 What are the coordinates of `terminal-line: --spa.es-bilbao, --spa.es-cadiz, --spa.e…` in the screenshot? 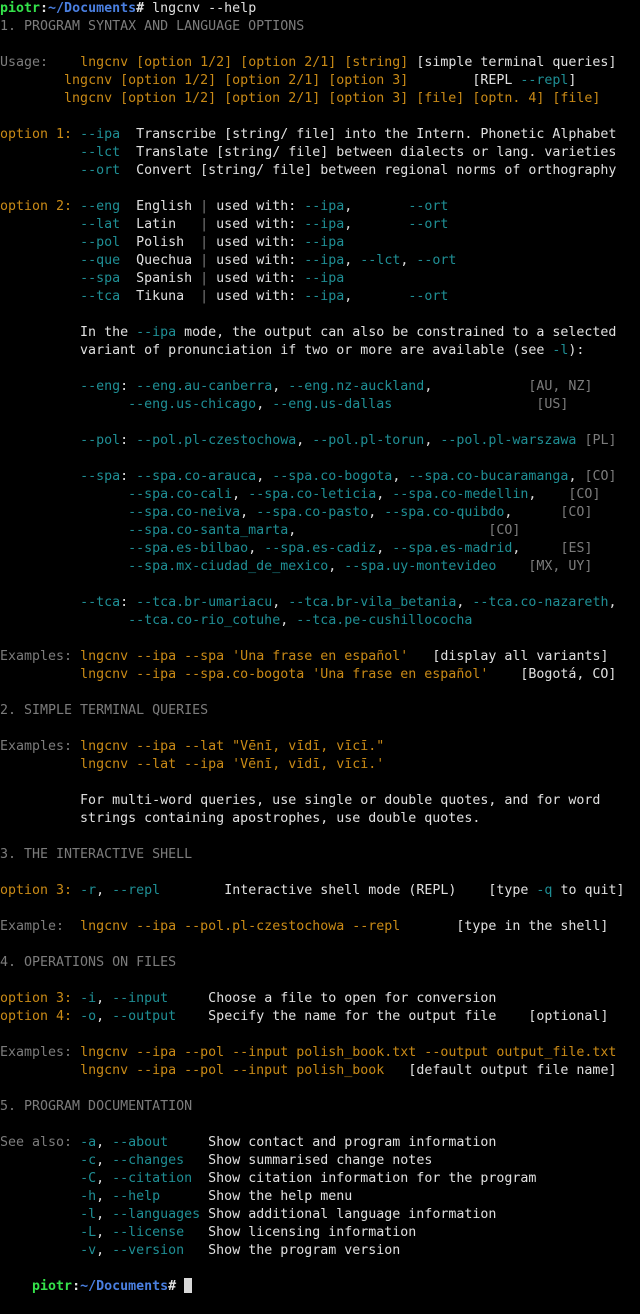 It's located at (320, 549).